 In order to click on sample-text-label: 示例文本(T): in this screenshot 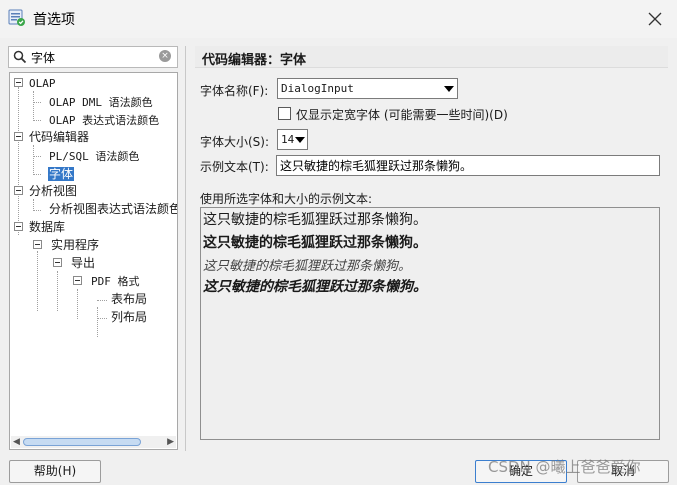, I will do `click(234, 167)`.